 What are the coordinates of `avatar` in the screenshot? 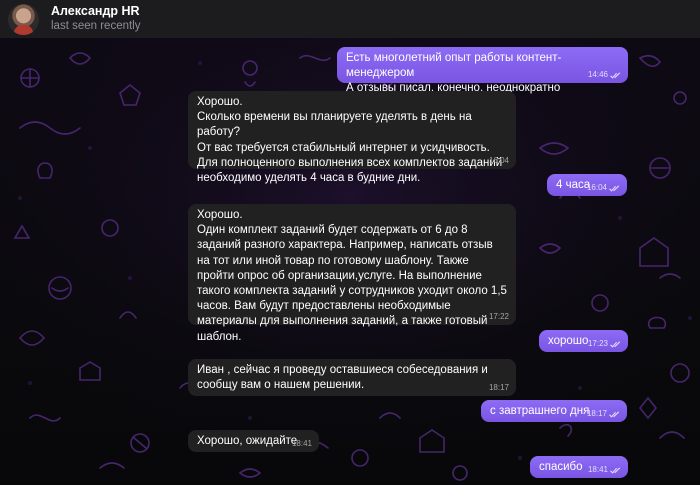 It's located at (23, 19).